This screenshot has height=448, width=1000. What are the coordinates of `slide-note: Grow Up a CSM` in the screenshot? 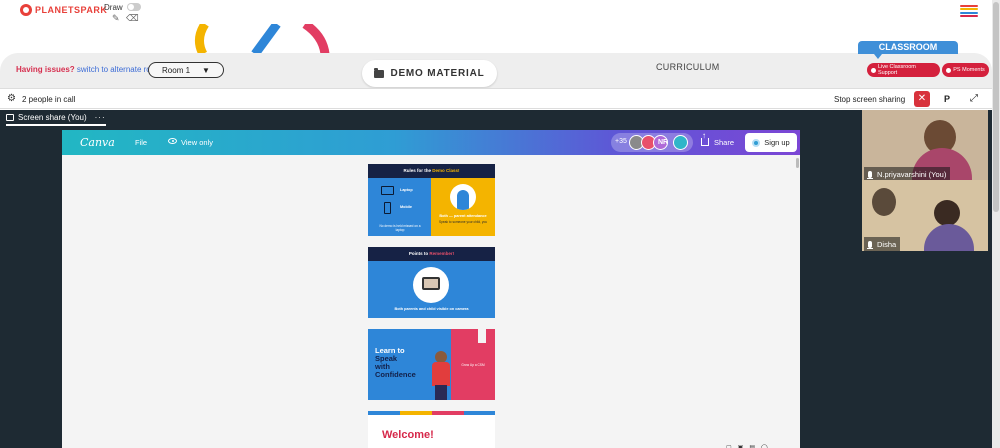 It's located at (473, 365).